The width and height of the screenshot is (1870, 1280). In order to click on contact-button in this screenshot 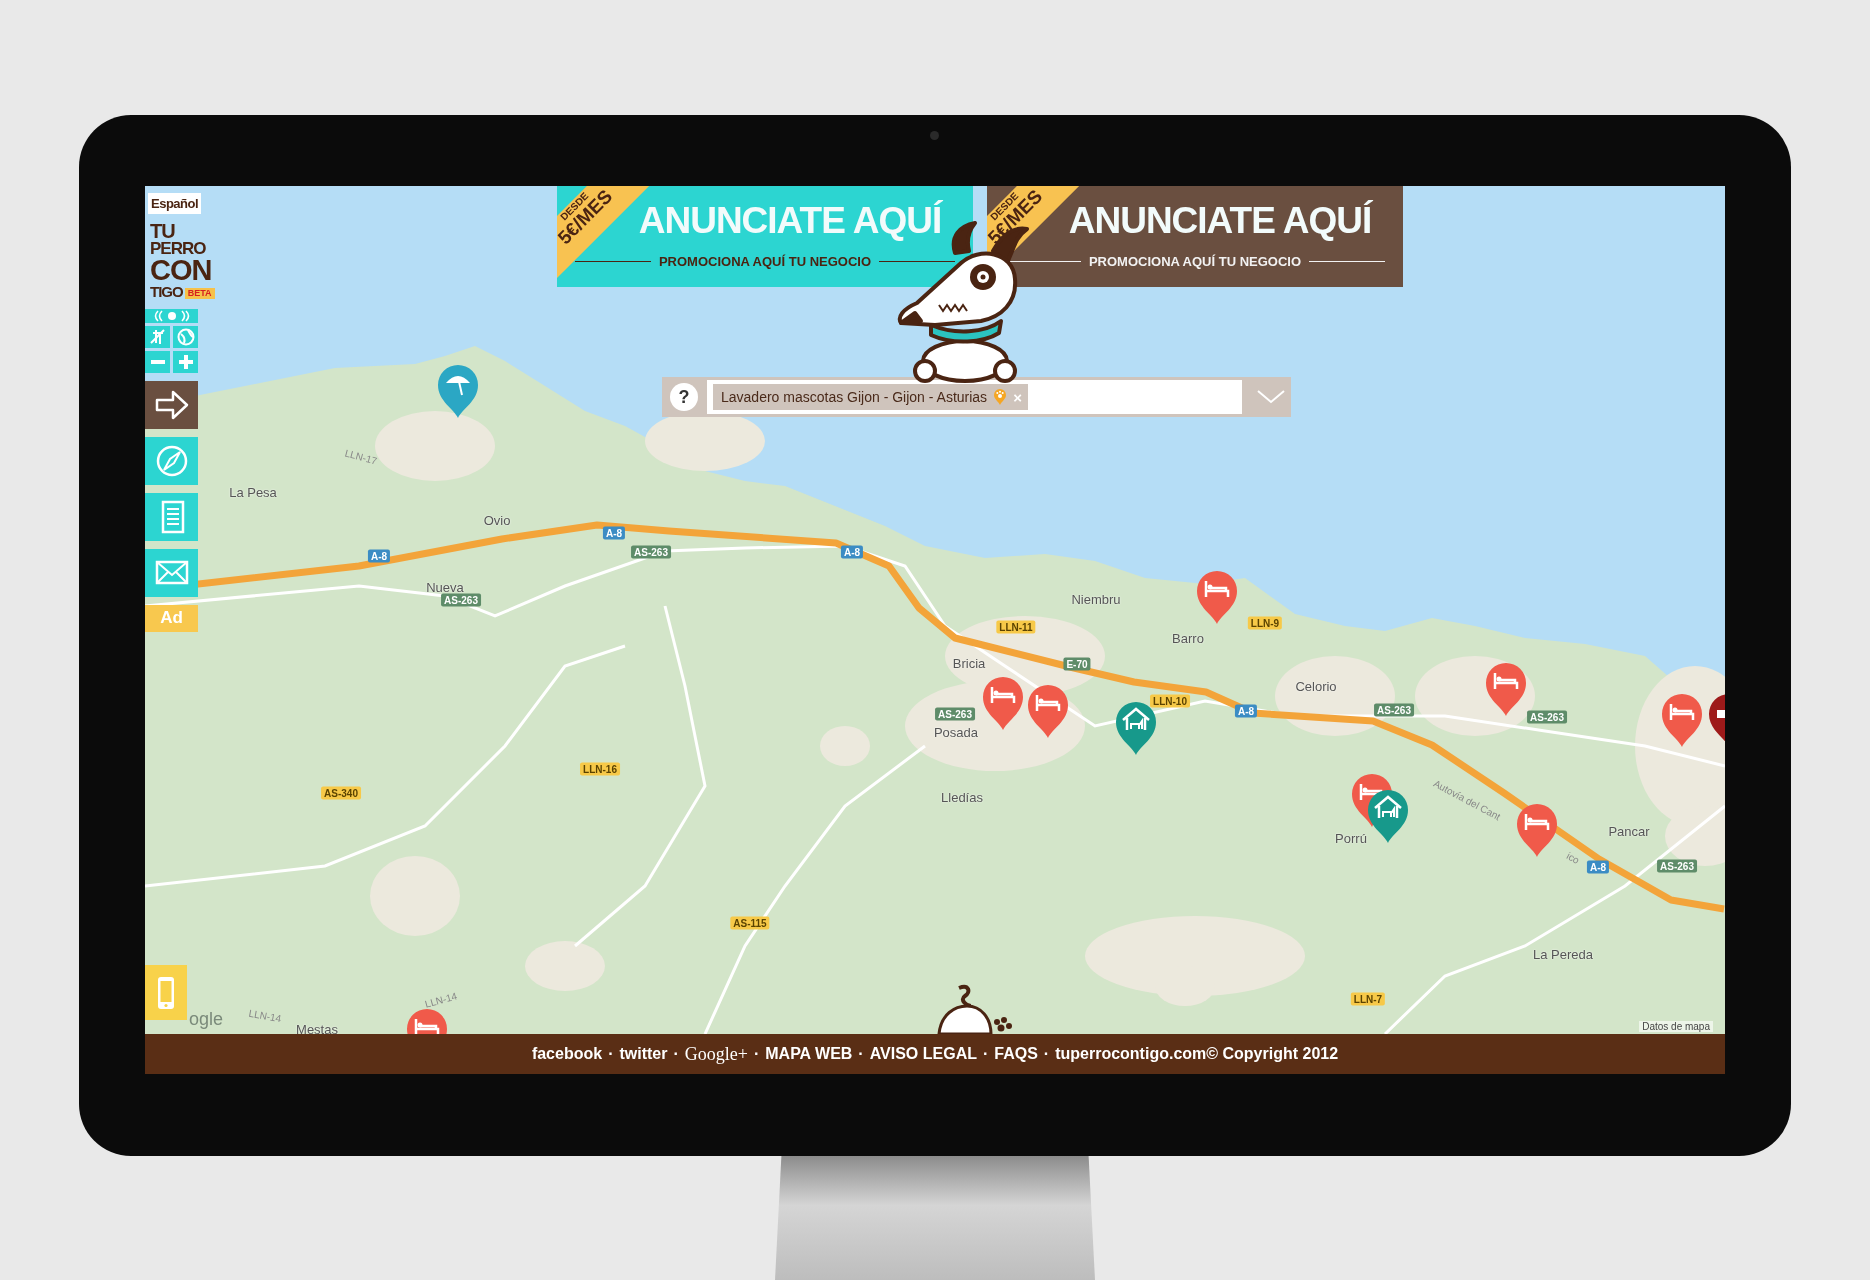, I will do `click(171, 572)`.